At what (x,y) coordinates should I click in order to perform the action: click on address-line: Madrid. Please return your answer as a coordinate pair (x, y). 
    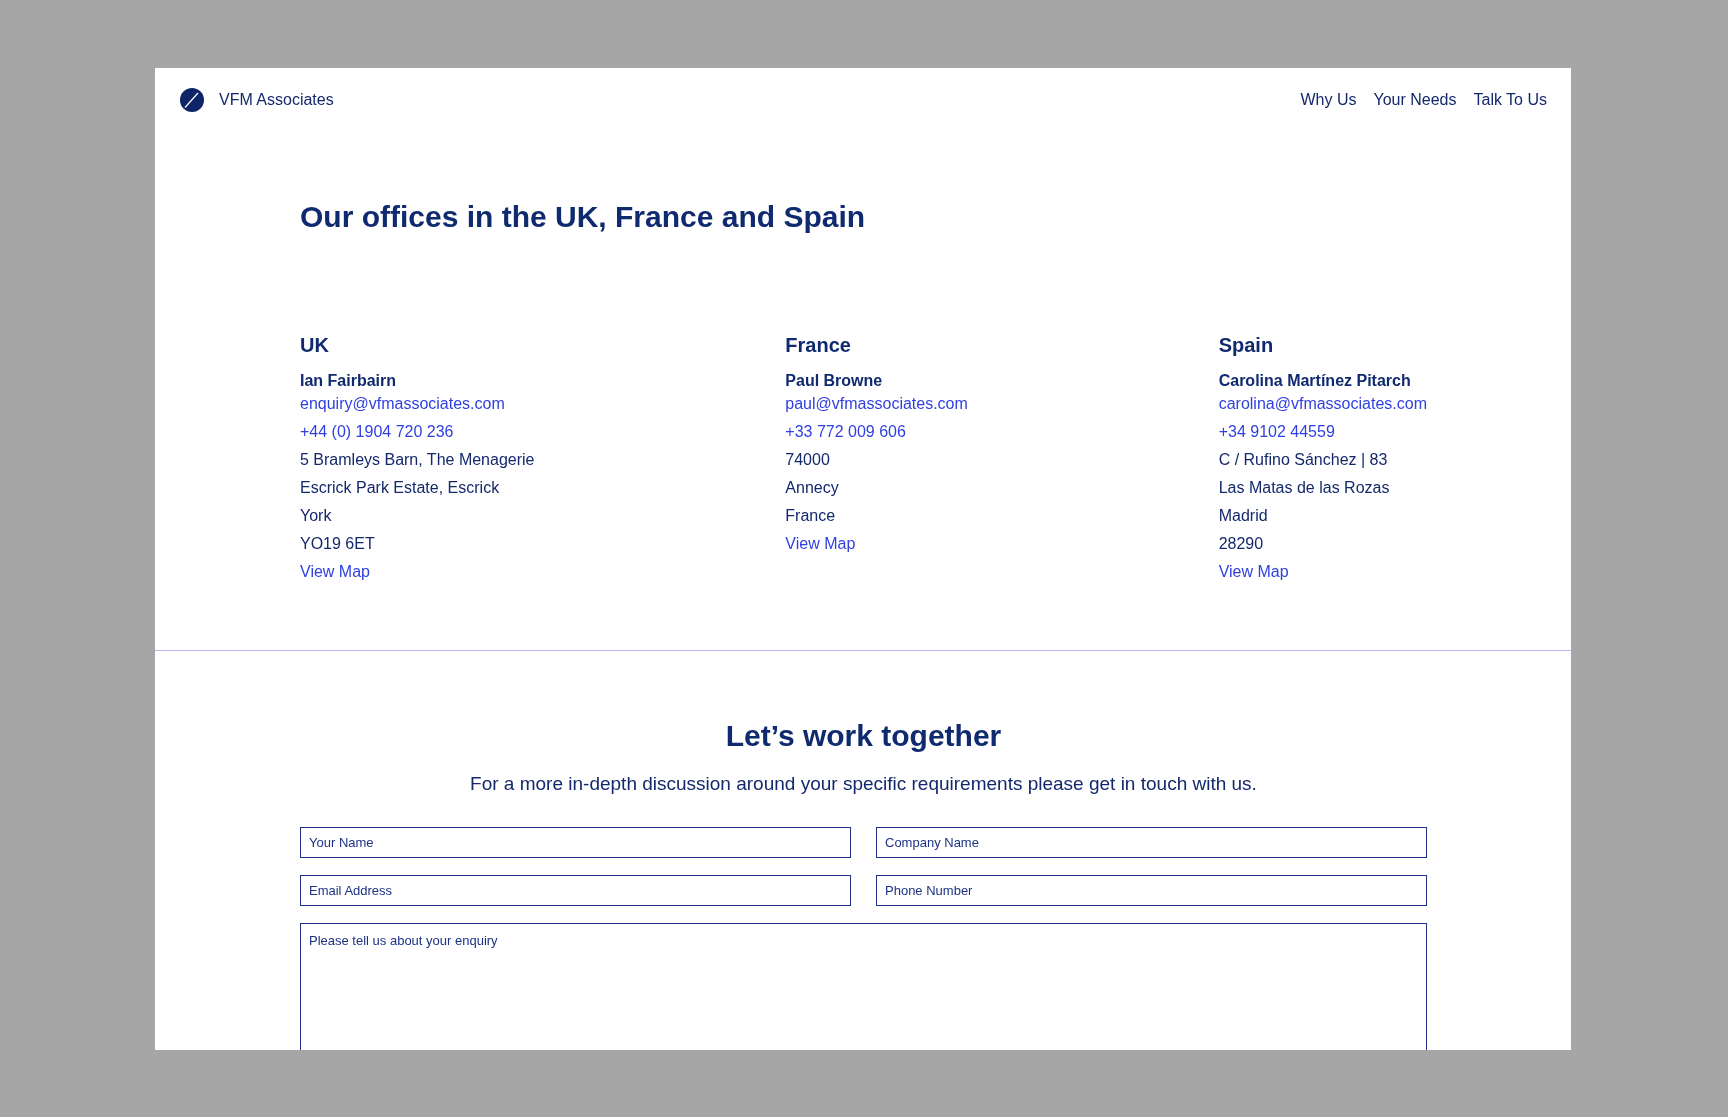
    Looking at the image, I should click on (1243, 516).